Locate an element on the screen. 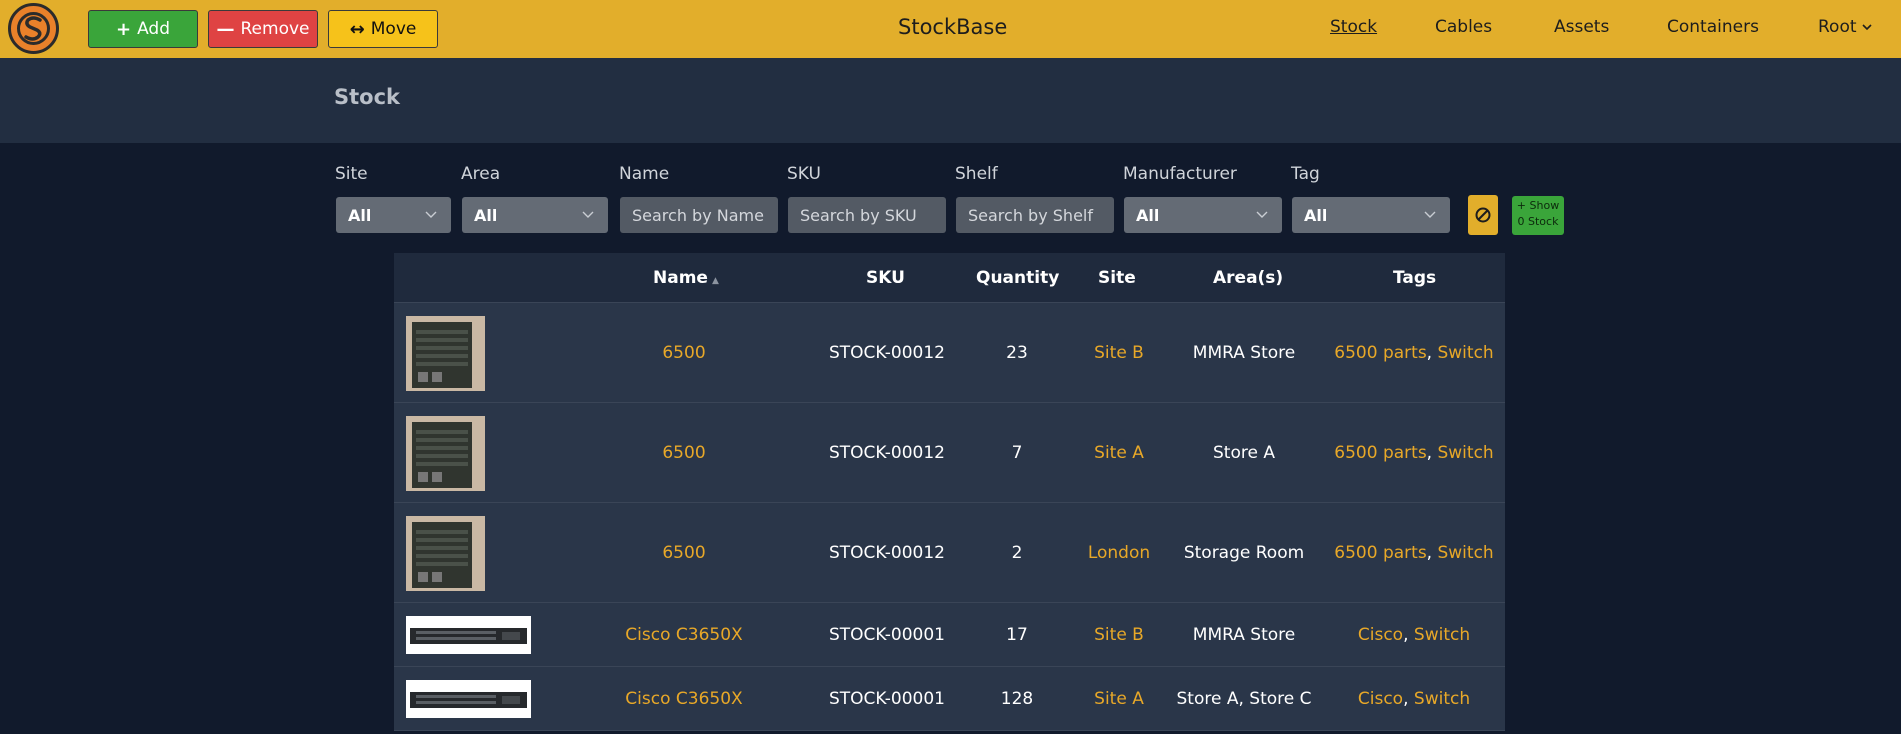 The image size is (1901, 734). clear-filters-button is located at coordinates (1483, 215).